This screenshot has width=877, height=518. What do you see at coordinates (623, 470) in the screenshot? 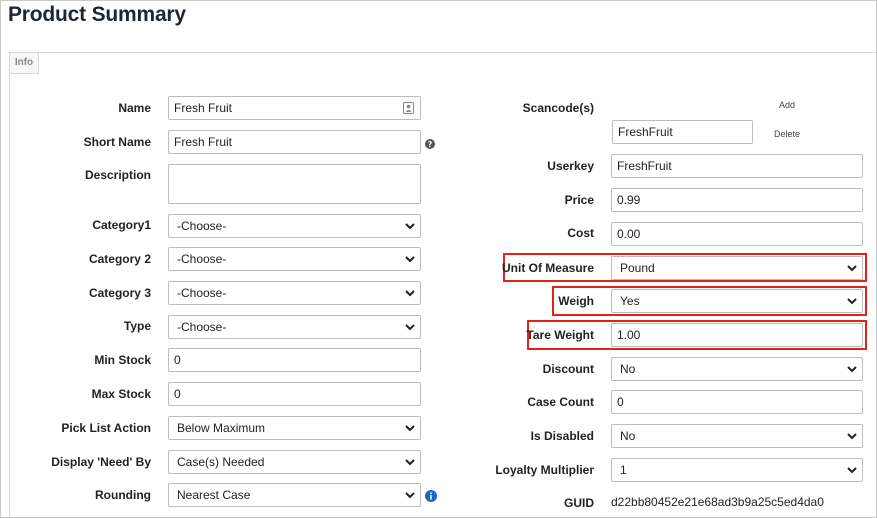
I see `loyalty-multiplier-value: 1` at bounding box center [623, 470].